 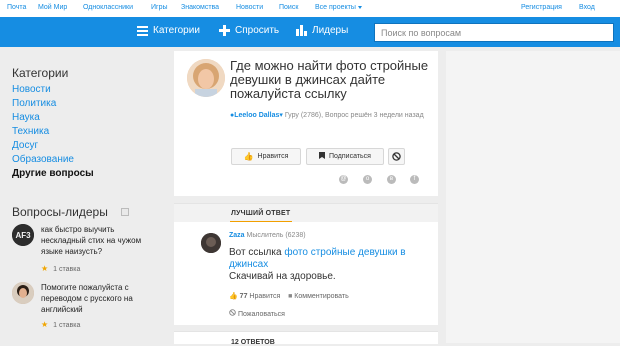 I want to click on all-projects-label: Все проекты, so click(x=335, y=7).